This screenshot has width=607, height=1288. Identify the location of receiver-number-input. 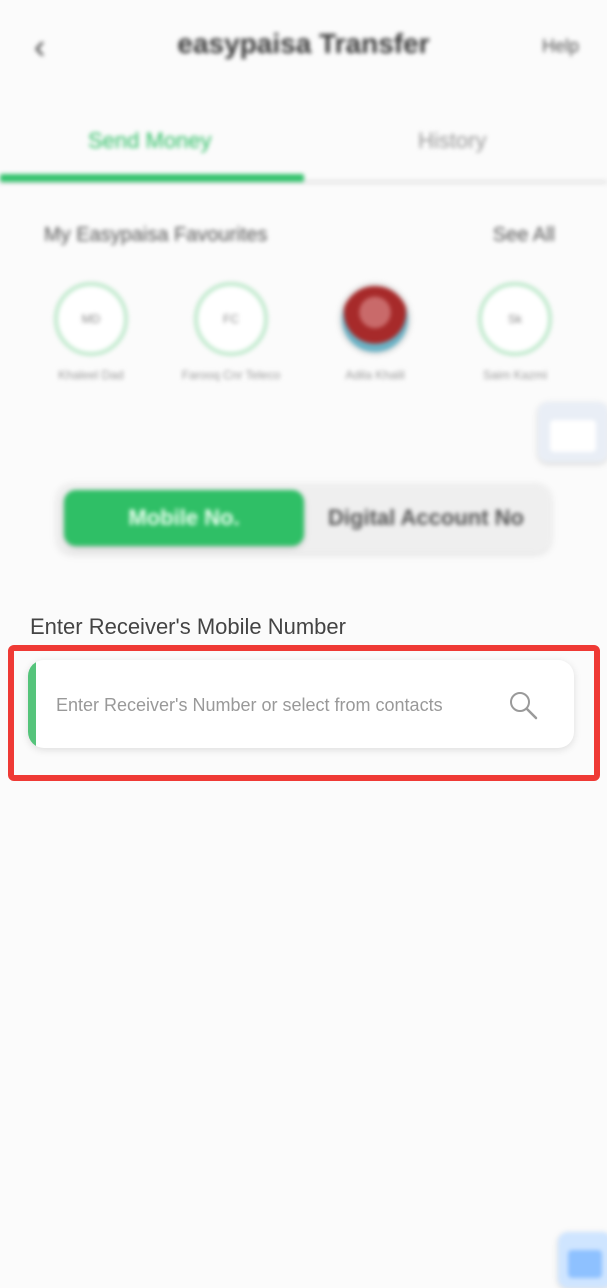
(276, 704).